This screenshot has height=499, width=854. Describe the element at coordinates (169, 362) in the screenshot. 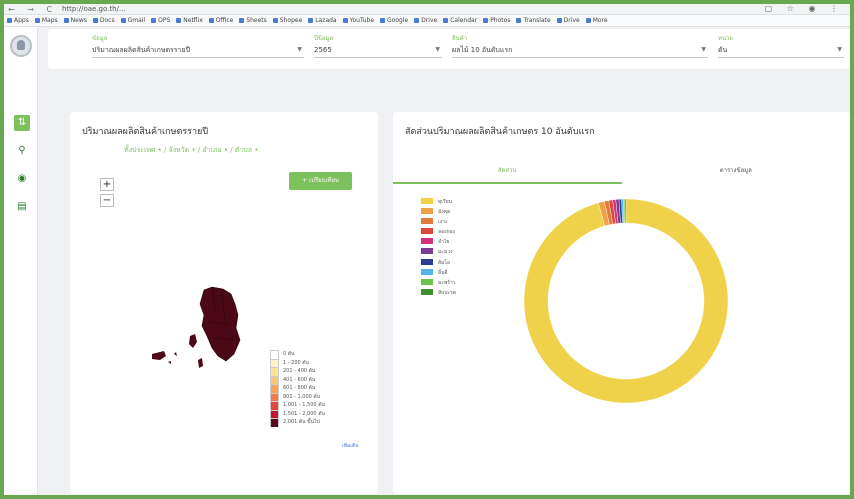

I see `map-island-e` at that location.